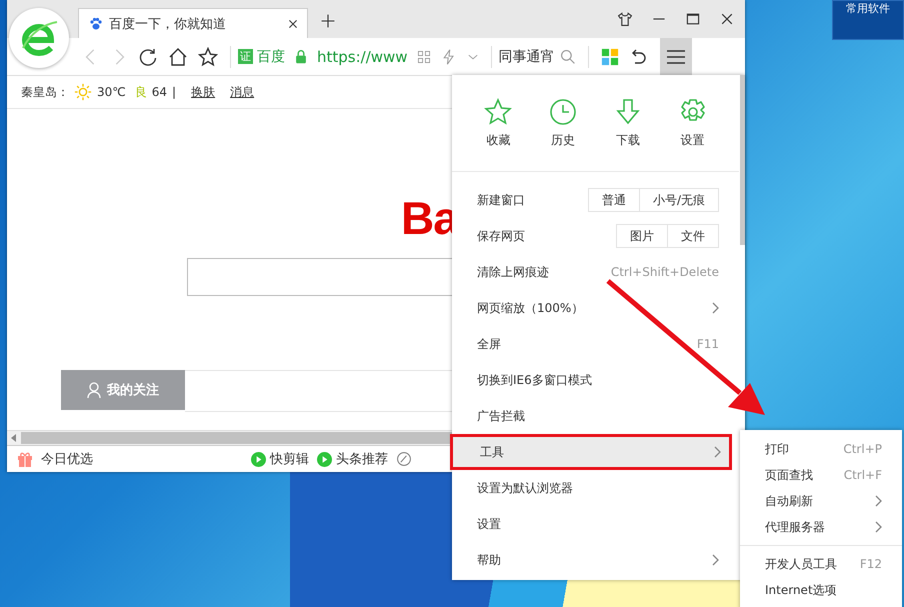 The width and height of the screenshot is (904, 607). I want to click on menu-item: 网页缩放（100%）, so click(595, 308).